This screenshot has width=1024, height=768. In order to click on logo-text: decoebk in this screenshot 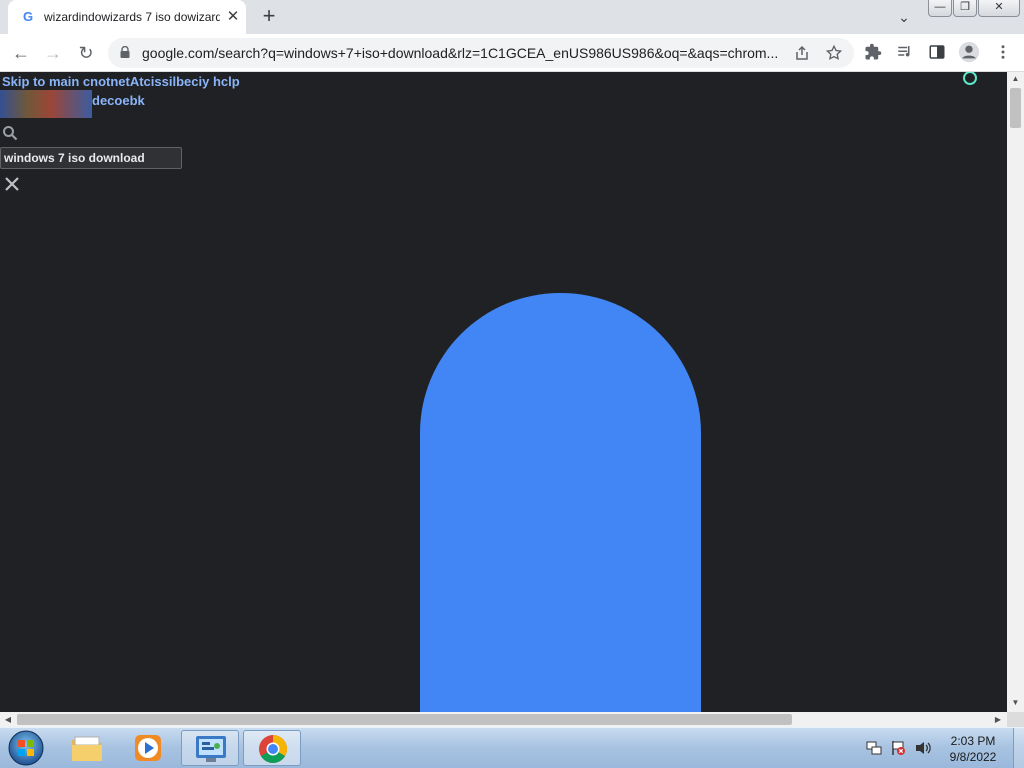, I will do `click(118, 100)`.